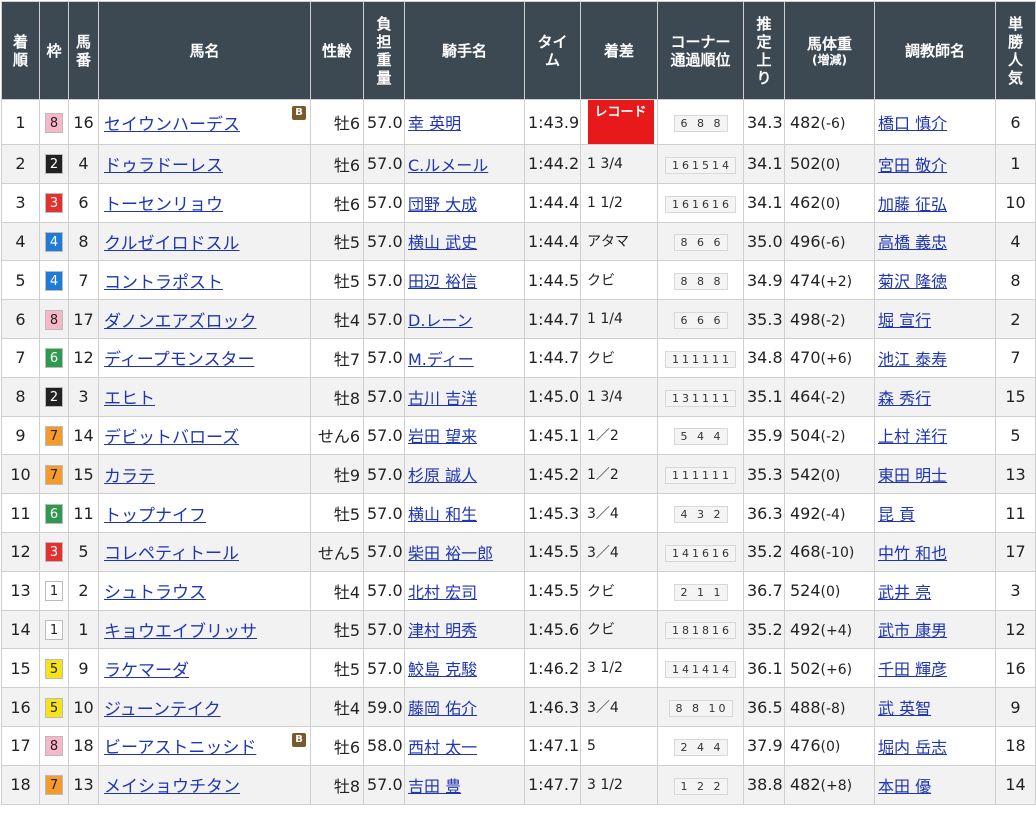  Describe the element at coordinates (912, 359) in the screenshot. I see `trainer-link: 池江 泰寿` at that location.